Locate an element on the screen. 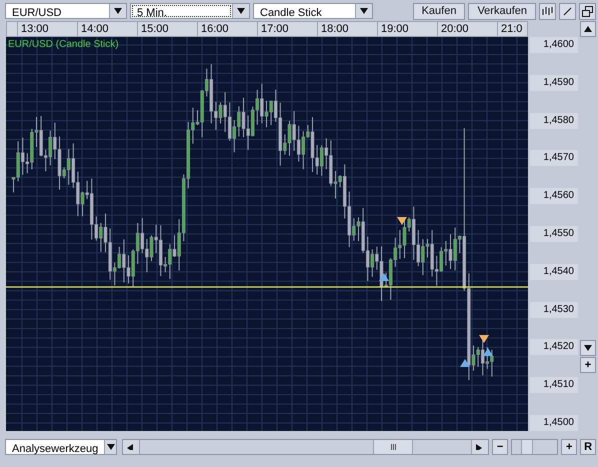 Image resolution: width=598 pixels, height=467 pixels. price-label: 1,4560 is located at coordinates (554, 196).